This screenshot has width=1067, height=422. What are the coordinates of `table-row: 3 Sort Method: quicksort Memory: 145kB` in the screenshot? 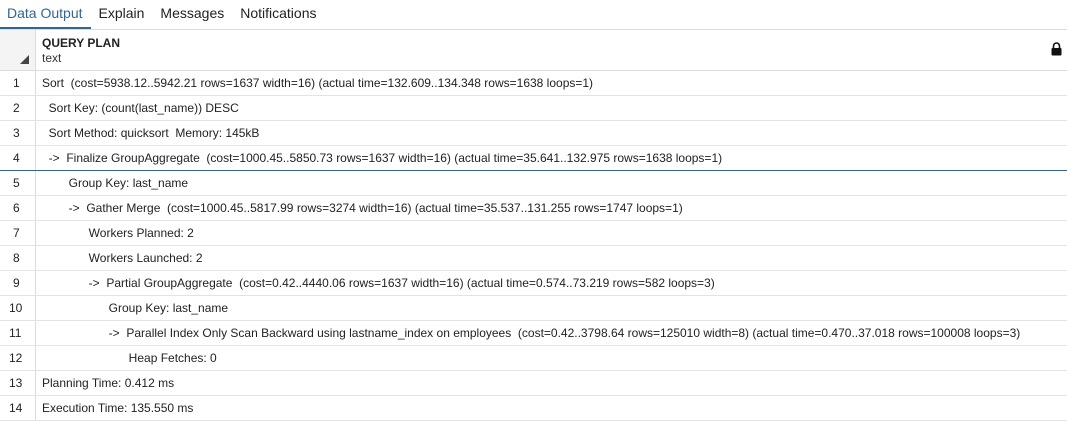 It's located at (533, 133).